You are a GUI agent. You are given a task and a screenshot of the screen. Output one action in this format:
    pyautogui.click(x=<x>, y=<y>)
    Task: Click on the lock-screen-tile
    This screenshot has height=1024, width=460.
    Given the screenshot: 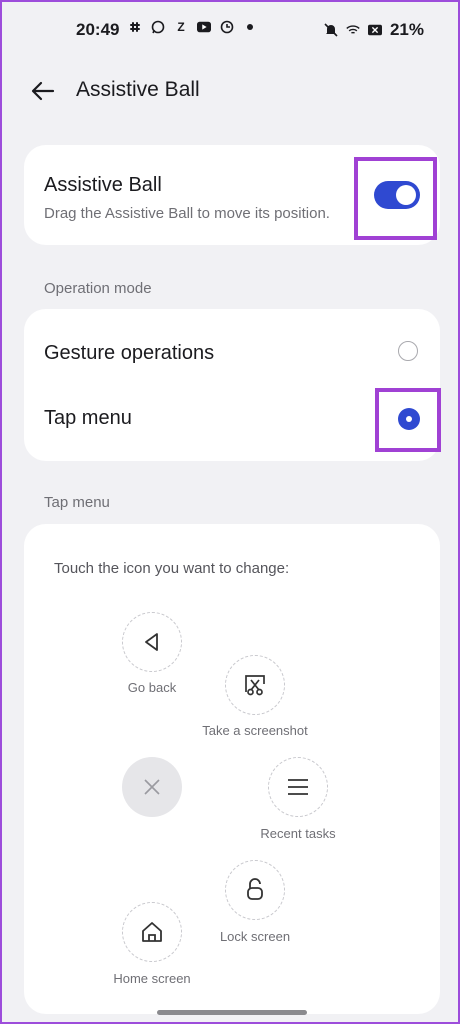 What is the action you would take?
    pyautogui.click(x=255, y=890)
    